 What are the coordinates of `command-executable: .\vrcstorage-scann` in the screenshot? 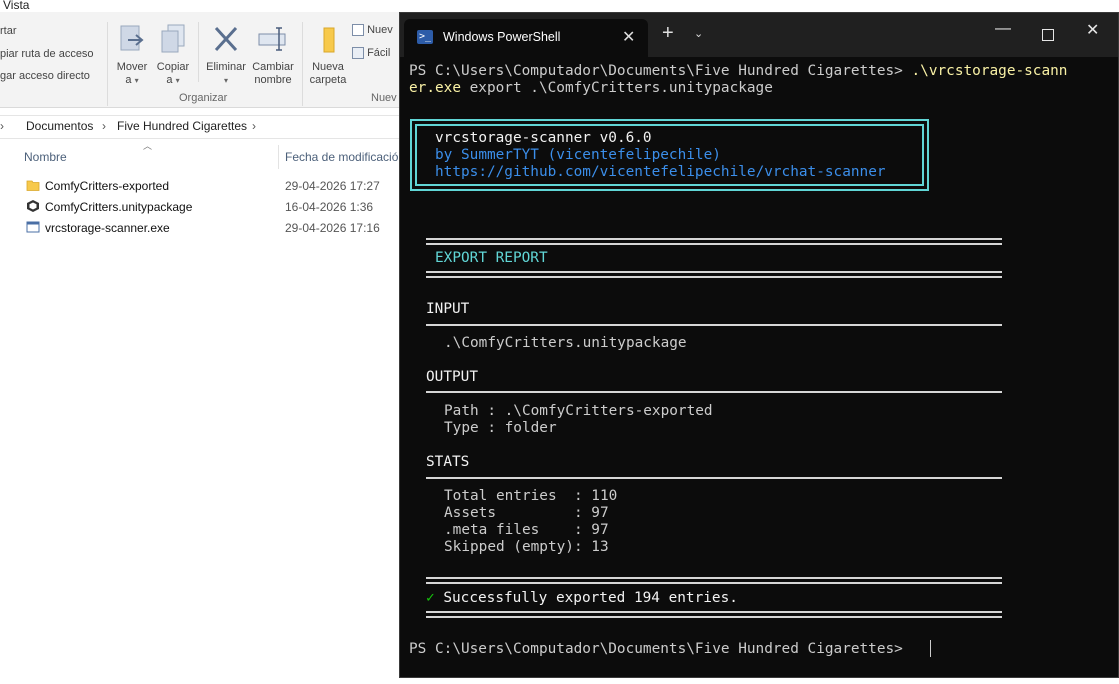 It's located at (989, 71).